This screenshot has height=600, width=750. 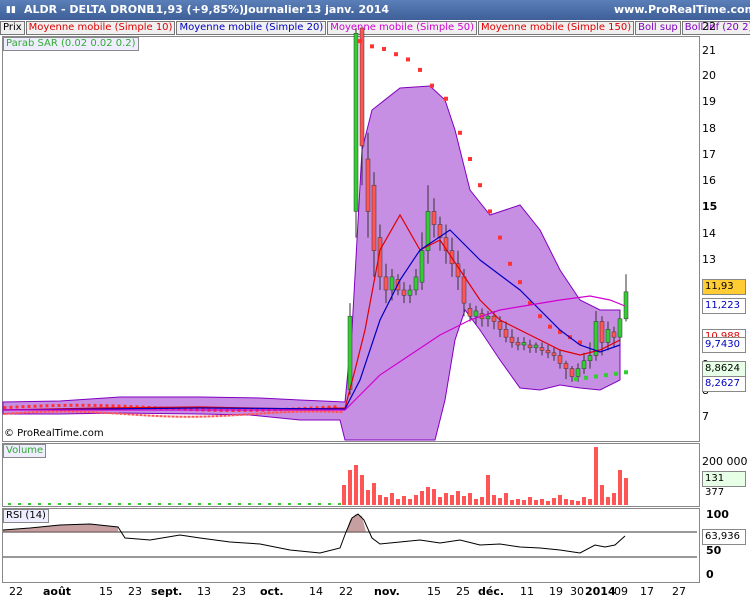 What do you see at coordinates (25, 451) in the screenshot?
I see `volume-label: Volume` at bounding box center [25, 451].